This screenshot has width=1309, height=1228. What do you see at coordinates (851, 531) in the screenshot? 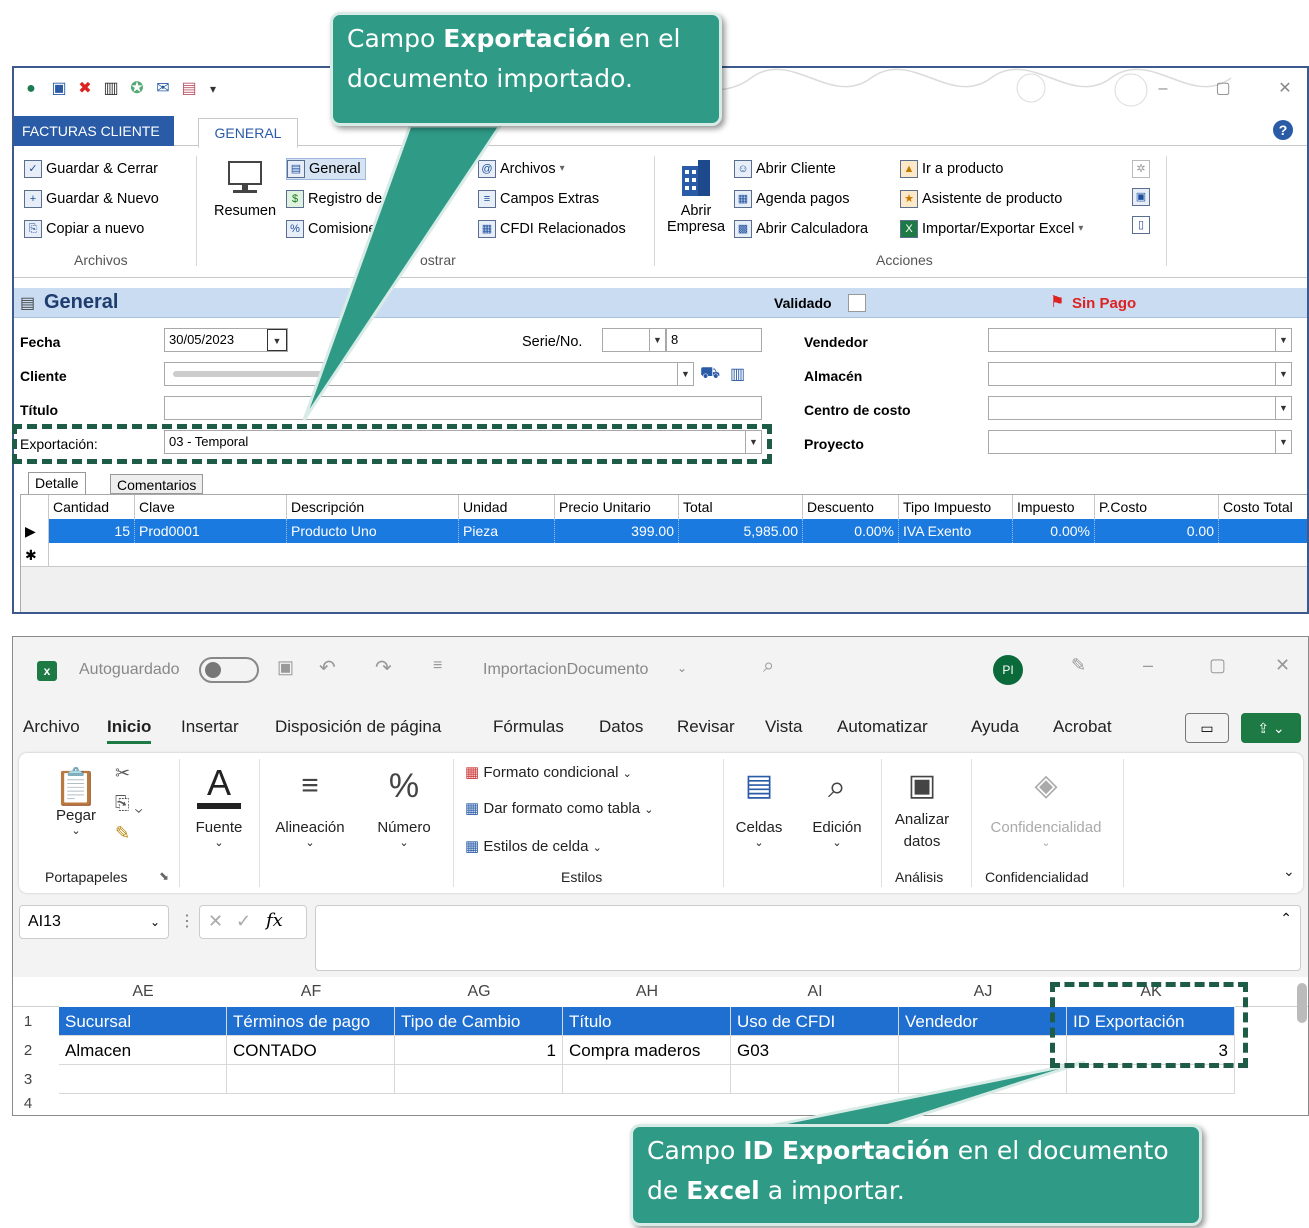
I see `cell-descuento: 0.00%` at bounding box center [851, 531].